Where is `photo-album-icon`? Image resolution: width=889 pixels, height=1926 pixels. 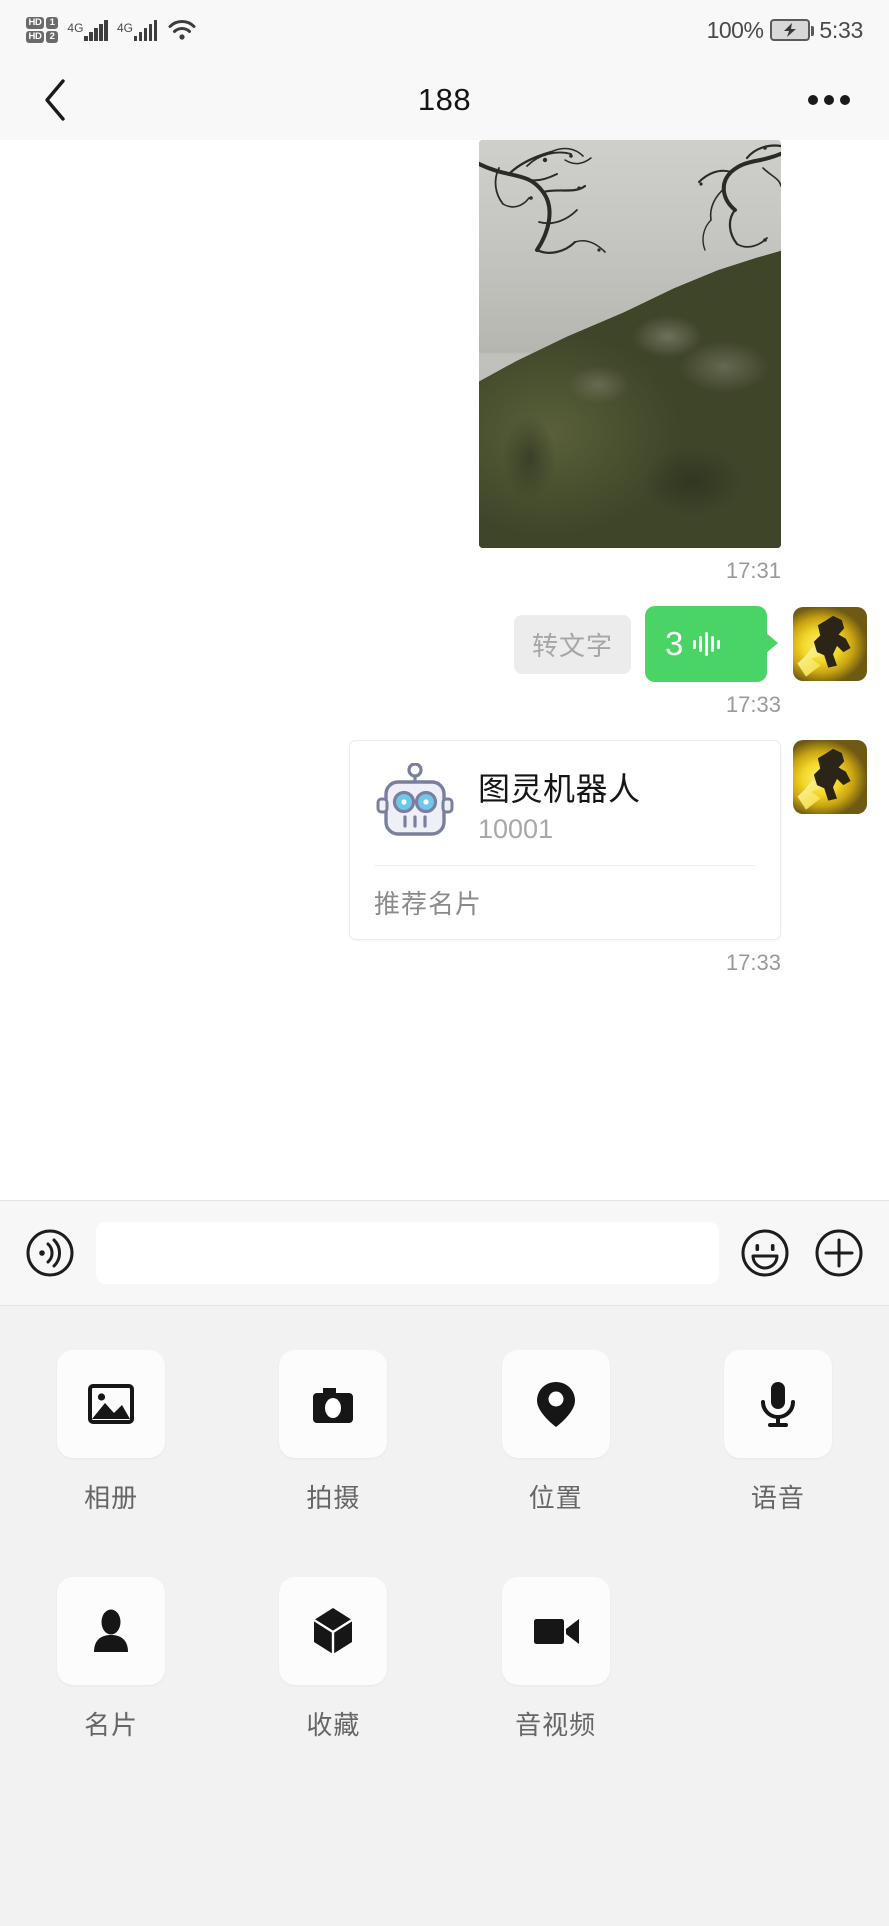
photo-album-icon is located at coordinates (111, 1404).